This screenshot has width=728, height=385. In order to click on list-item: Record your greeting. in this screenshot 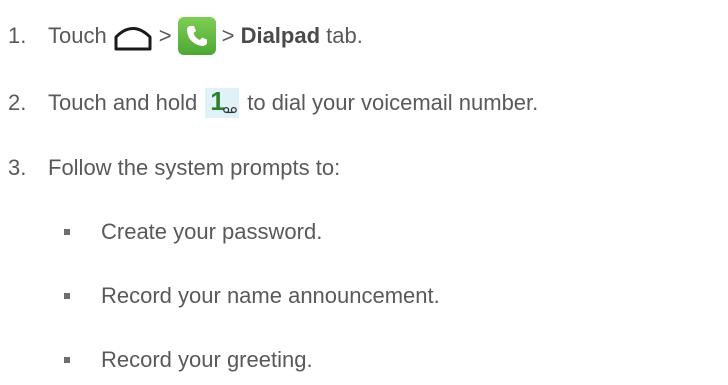, I will do `click(188, 360)`.